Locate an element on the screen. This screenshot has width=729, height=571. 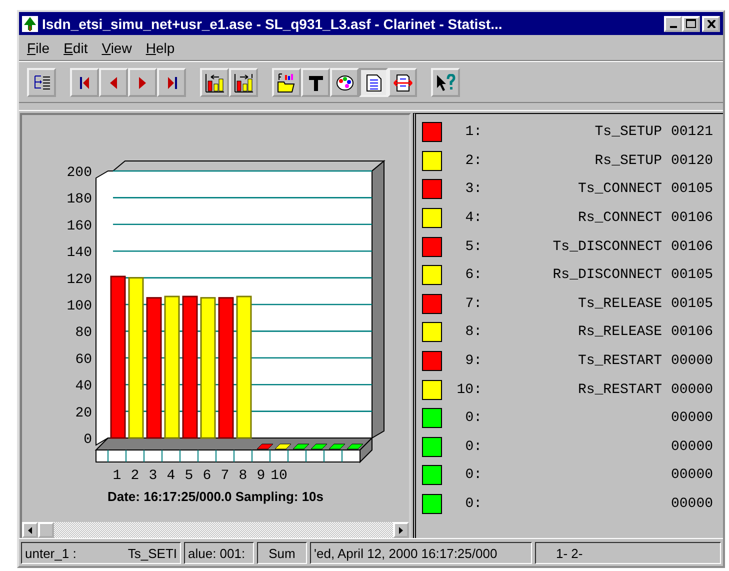
counter-index: 5: is located at coordinates (473, 246).